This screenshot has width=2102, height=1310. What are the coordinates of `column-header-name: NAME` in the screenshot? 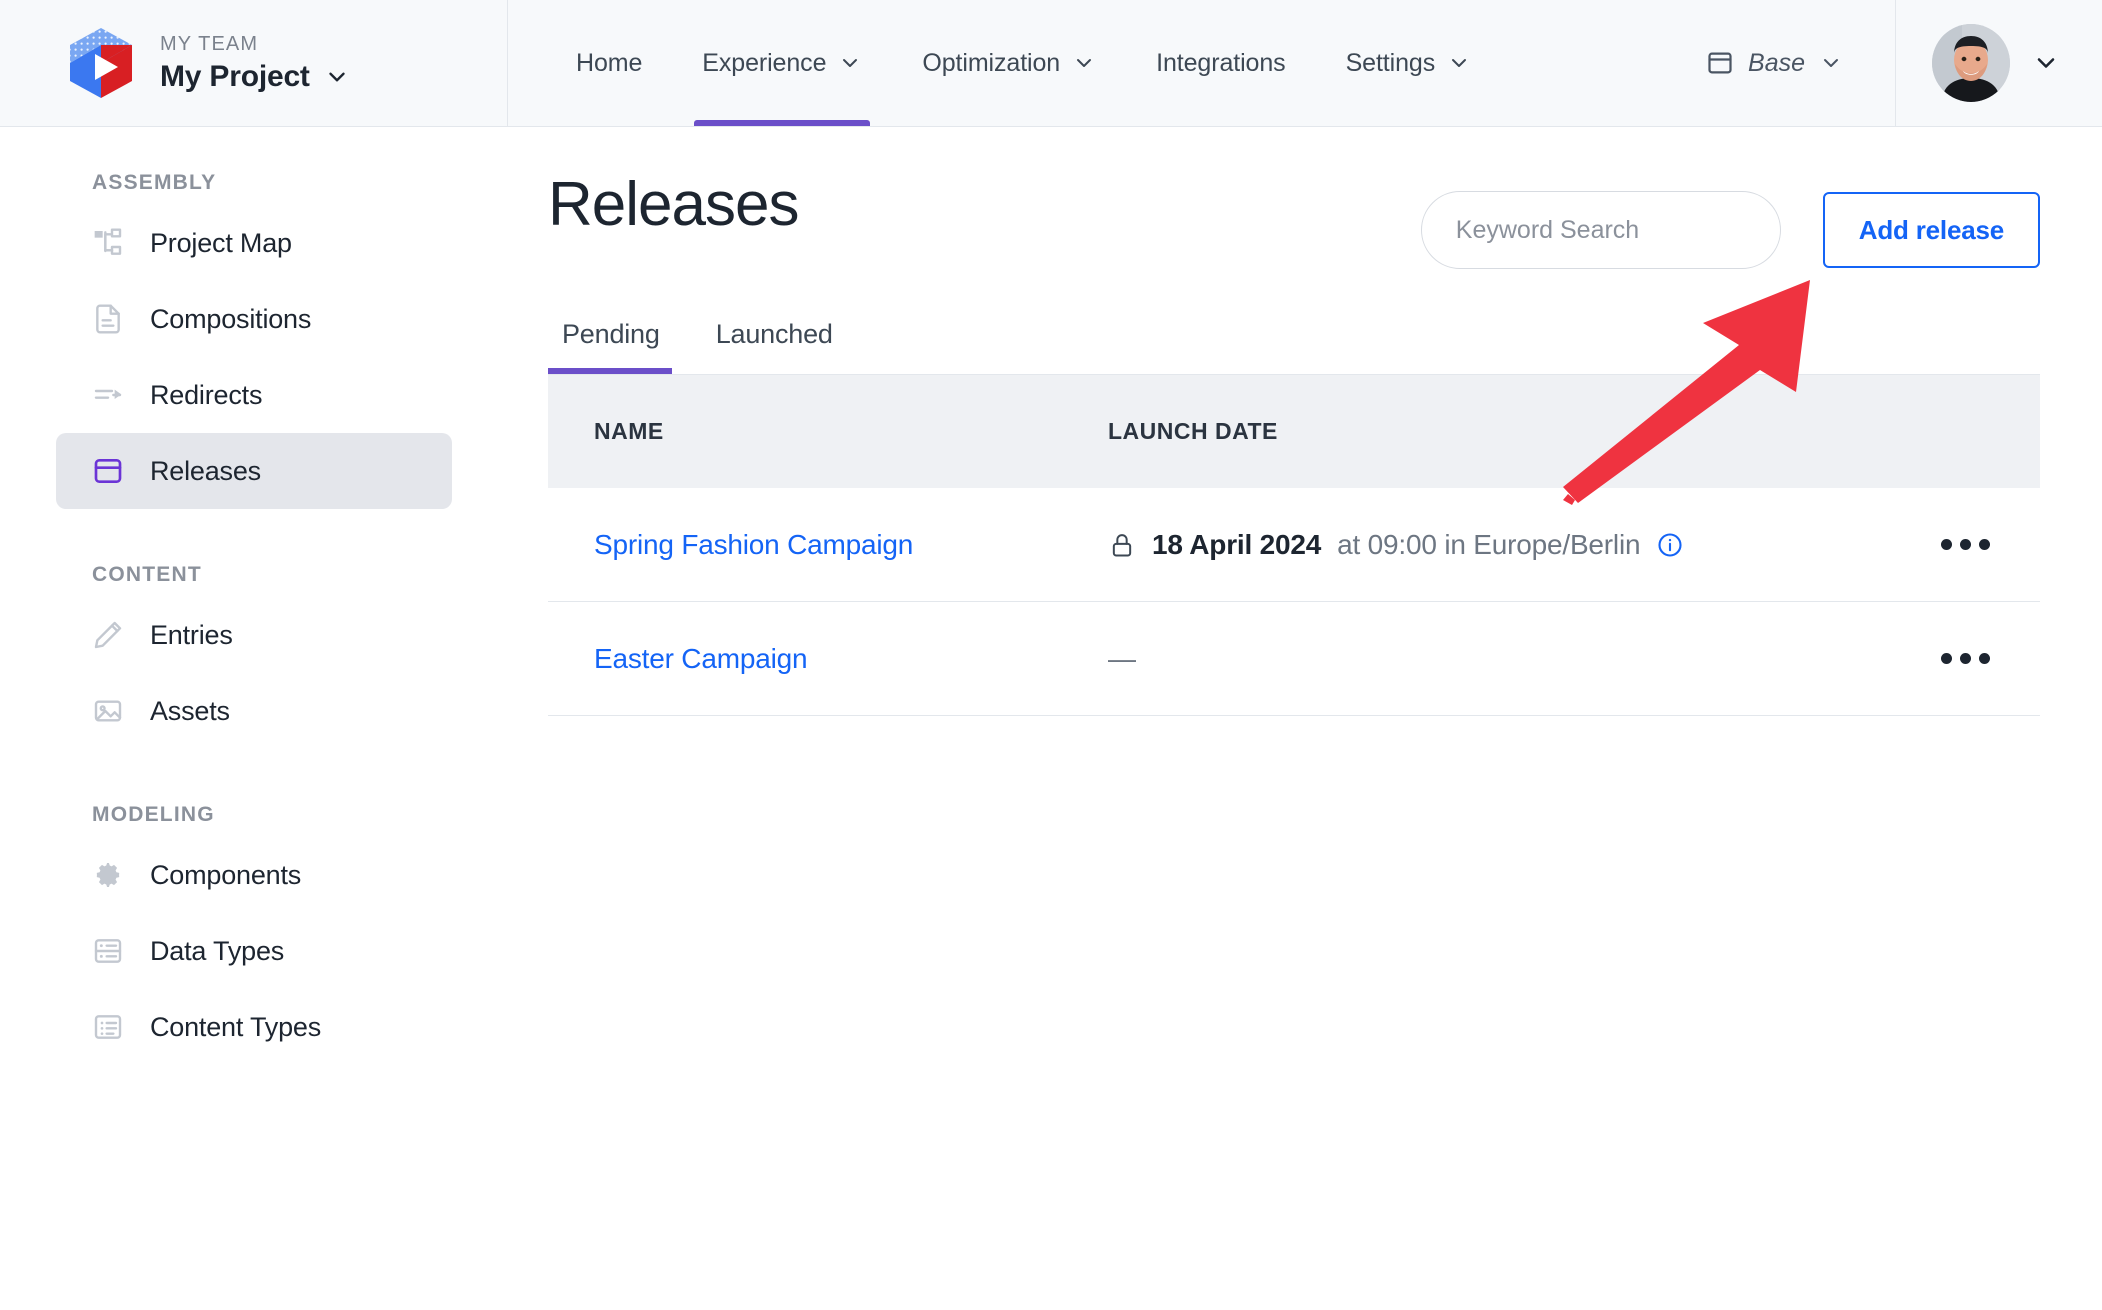 It's located at (629, 431).